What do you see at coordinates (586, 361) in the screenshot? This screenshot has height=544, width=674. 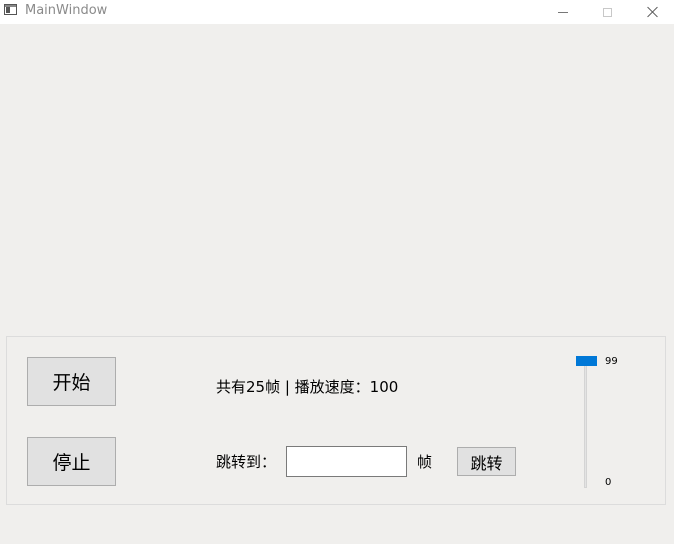 I see `speed-slider-handle` at bounding box center [586, 361].